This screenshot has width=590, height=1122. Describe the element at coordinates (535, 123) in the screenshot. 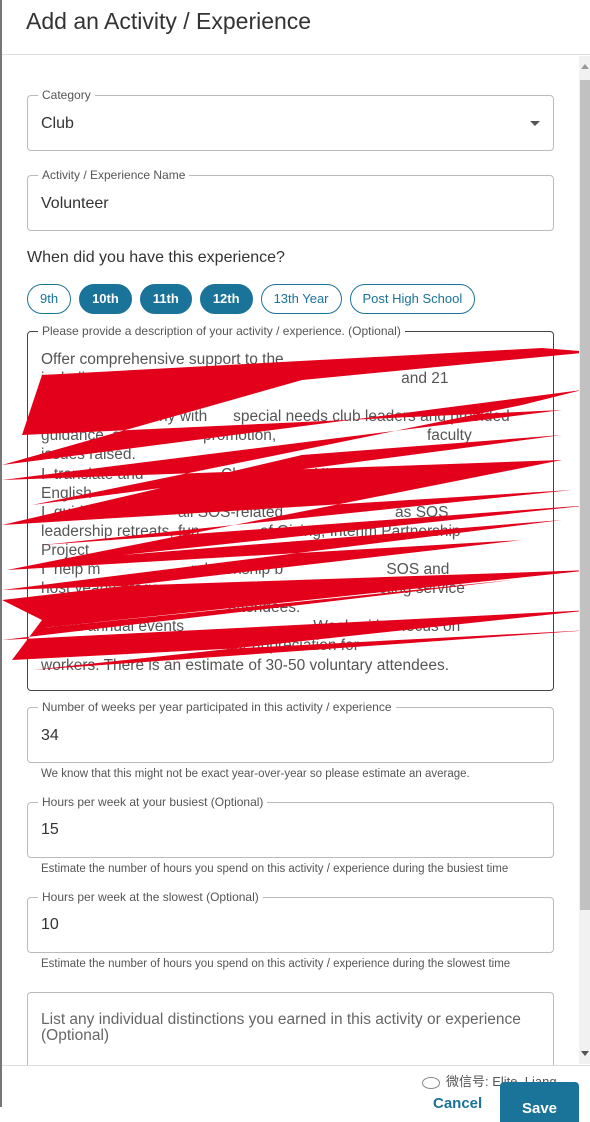

I see `chevron-down-icon` at that location.